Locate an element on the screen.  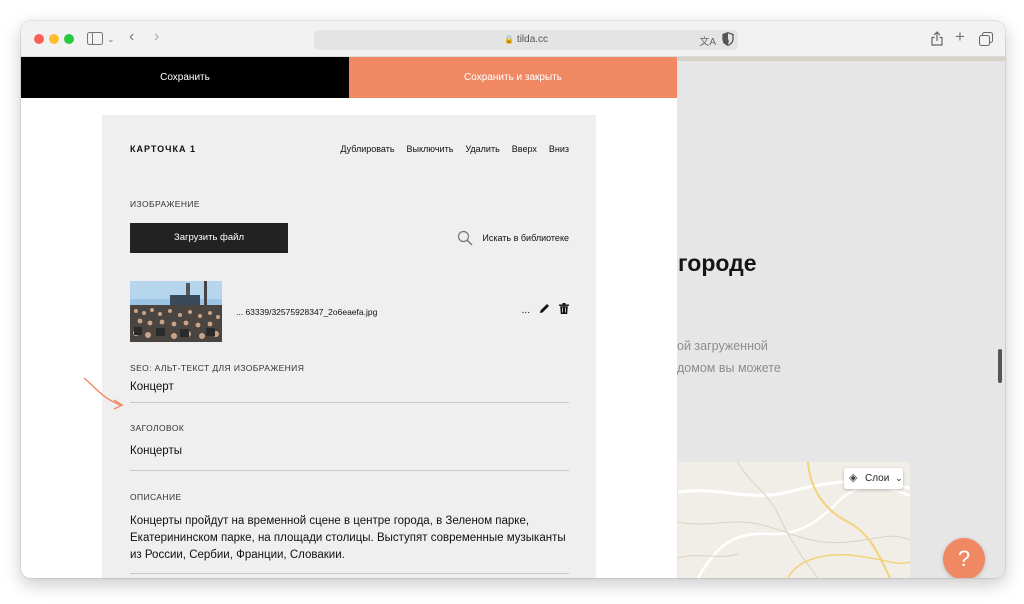
seo-alt-underline is located at coordinates (349, 402).